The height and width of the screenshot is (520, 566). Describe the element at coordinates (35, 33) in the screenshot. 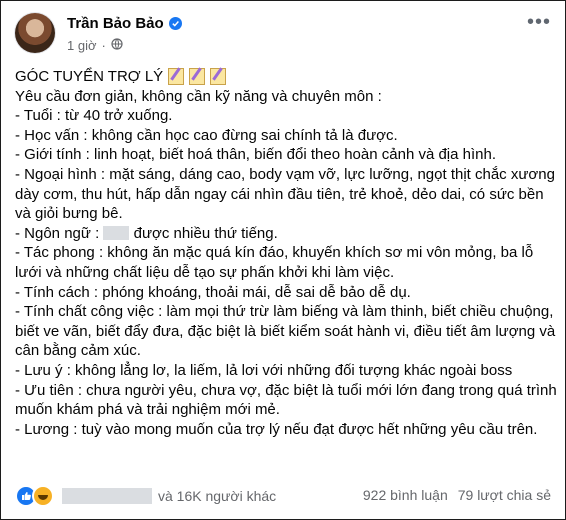

I see `author-avatar` at that location.